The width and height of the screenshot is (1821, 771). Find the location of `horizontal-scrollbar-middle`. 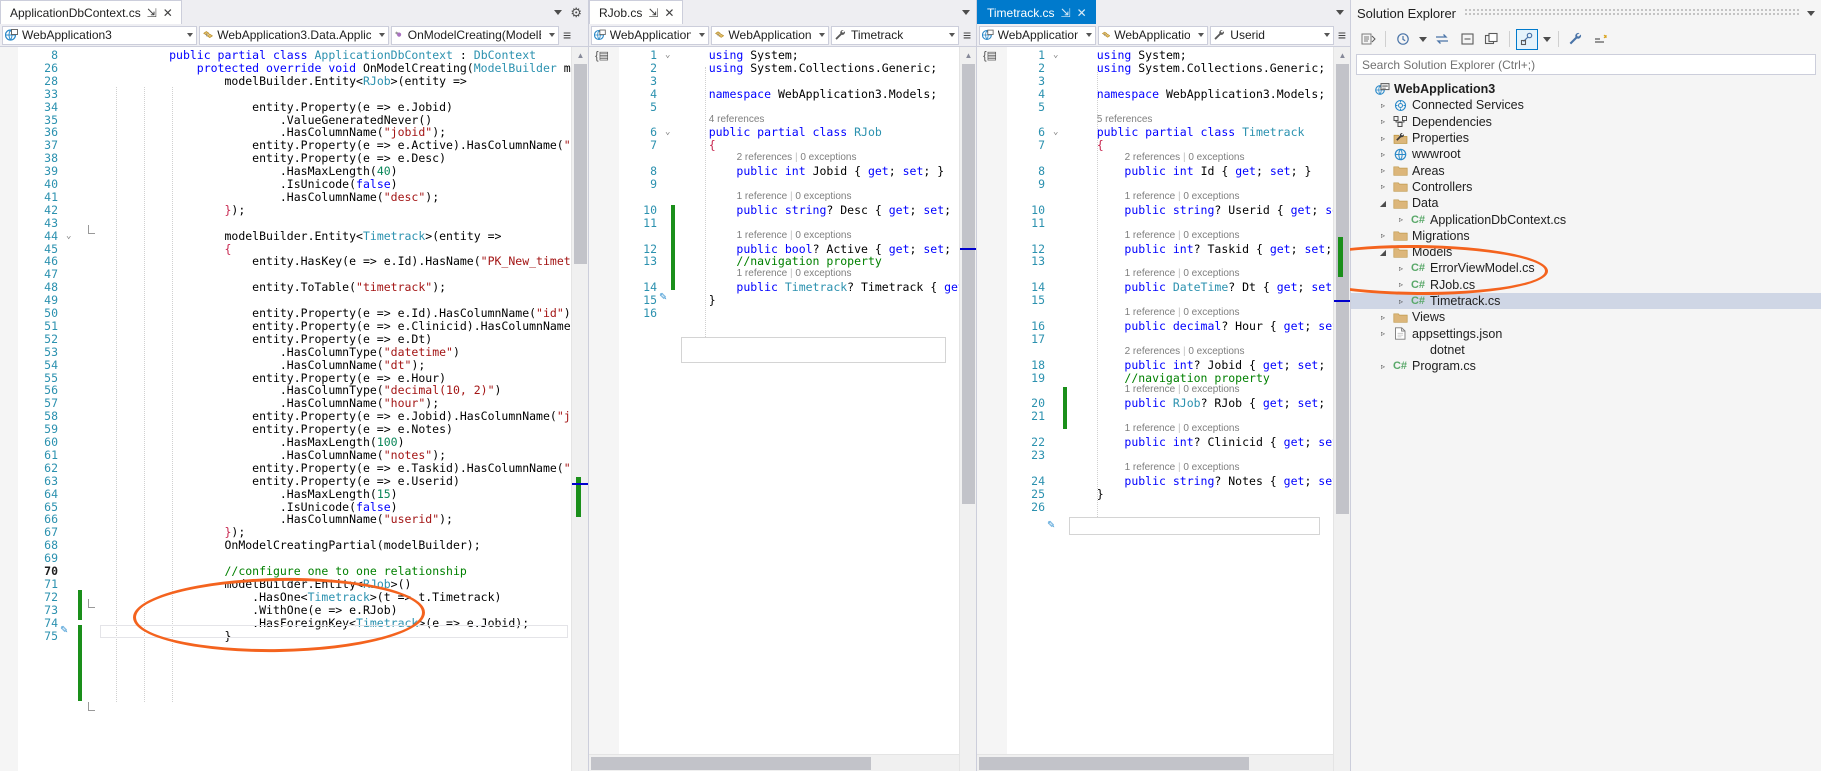

horizontal-scrollbar-middle is located at coordinates (774, 762).